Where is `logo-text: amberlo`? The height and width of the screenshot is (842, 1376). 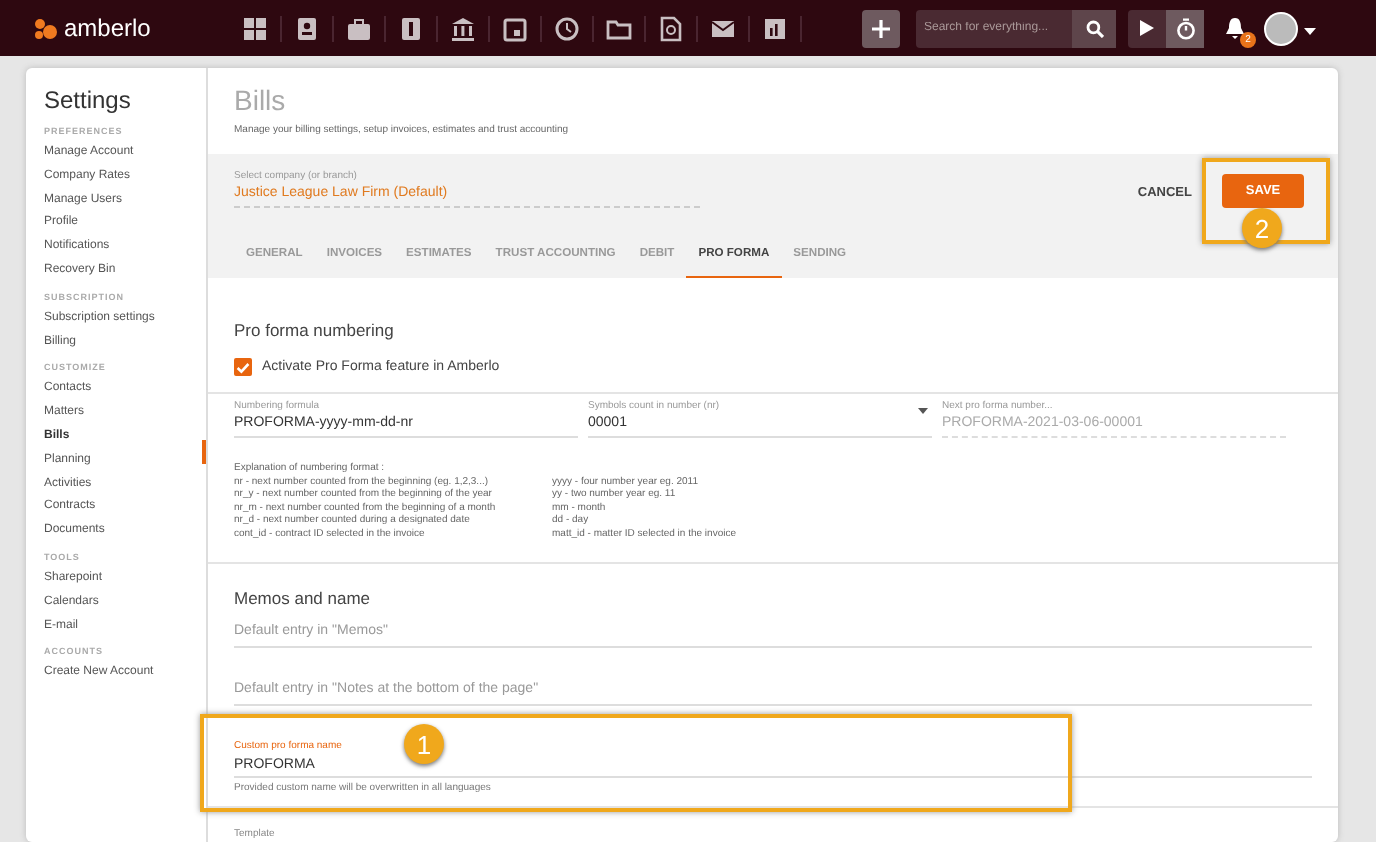
logo-text: amberlo is located at coordinates (107, 28).